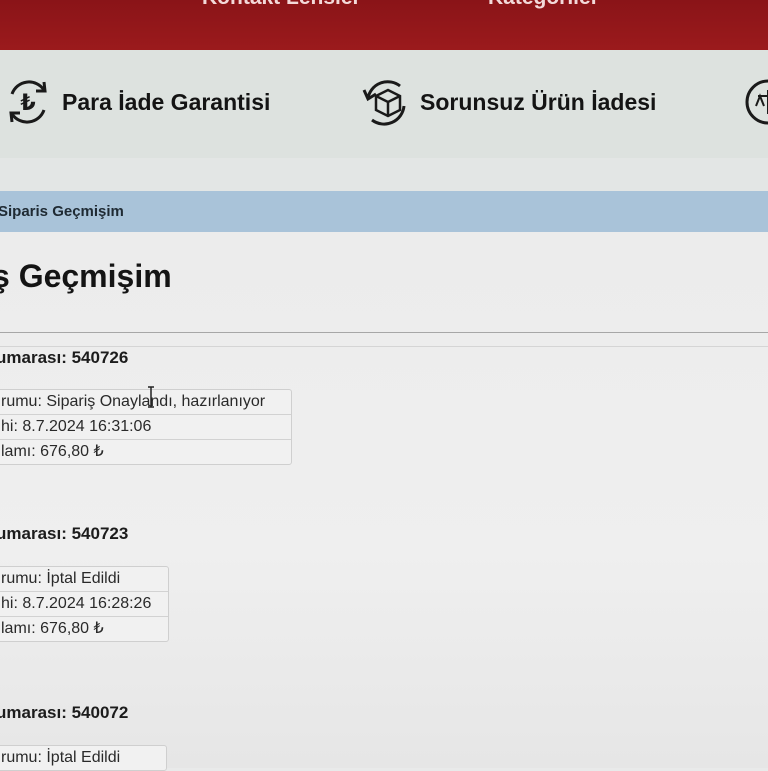  I want to click on order-details: rumu: İptal Edildi, so click(83, 758).